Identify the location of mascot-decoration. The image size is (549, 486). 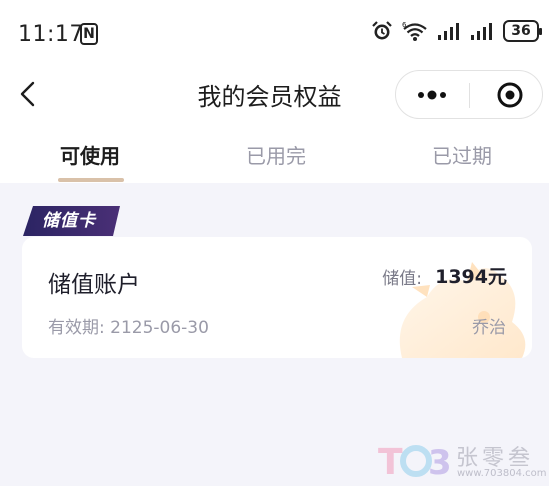
(462, 310).